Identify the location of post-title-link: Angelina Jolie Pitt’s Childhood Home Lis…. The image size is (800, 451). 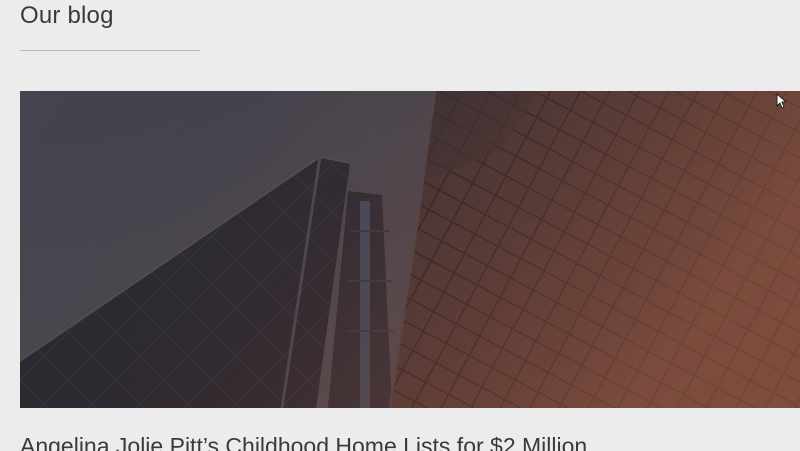
(303, 441).